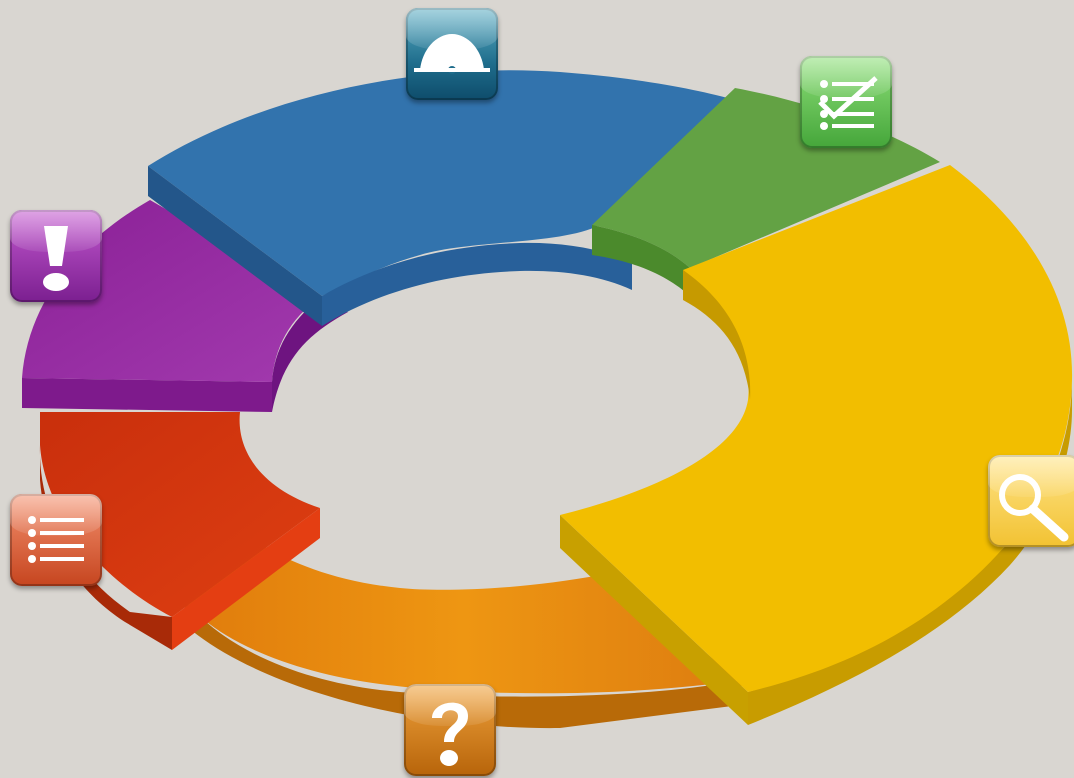 This screenshot has height=778, width=1074. I want to click on question-tile, so click(450, 730).